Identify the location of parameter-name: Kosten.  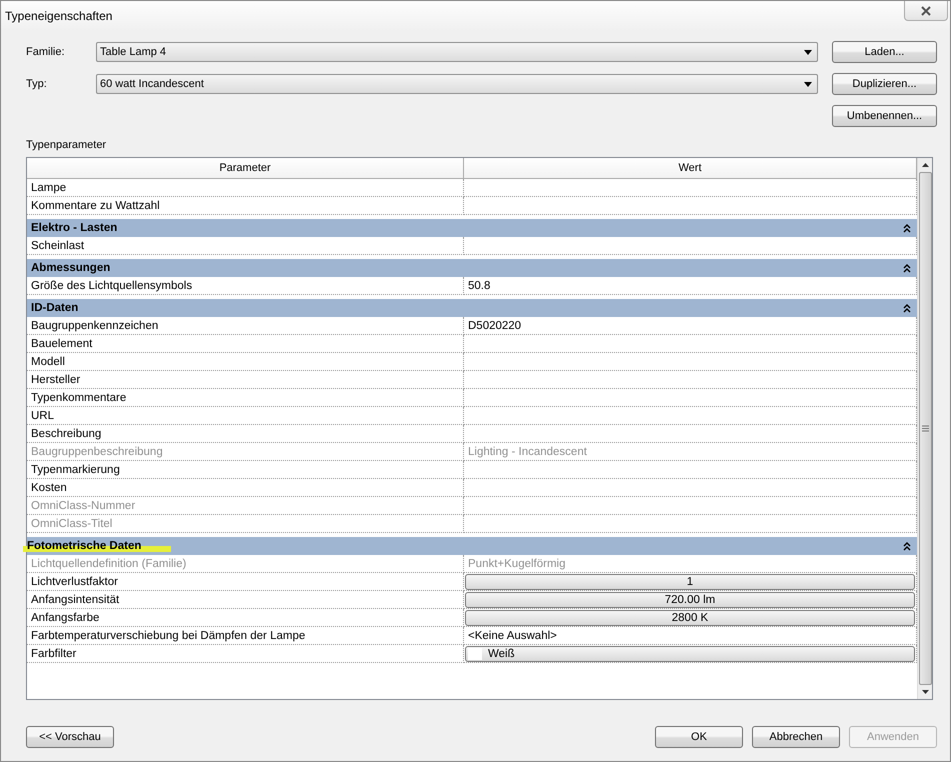
(245, 488).